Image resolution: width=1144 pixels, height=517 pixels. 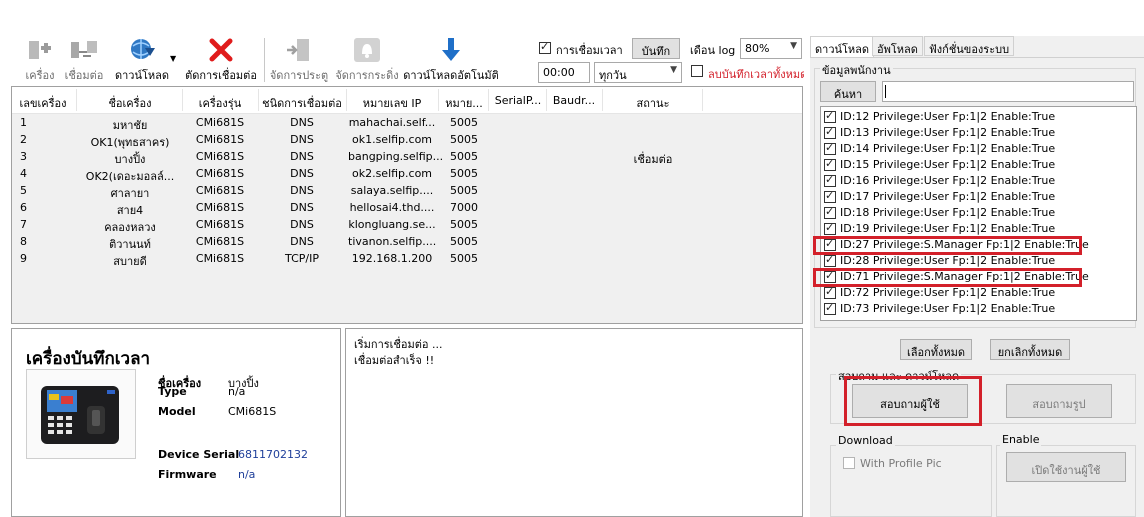 What do you see at coordinates (367, 50) in the screenshot?
I see `bell-icon` at bounding box center [367, 50].